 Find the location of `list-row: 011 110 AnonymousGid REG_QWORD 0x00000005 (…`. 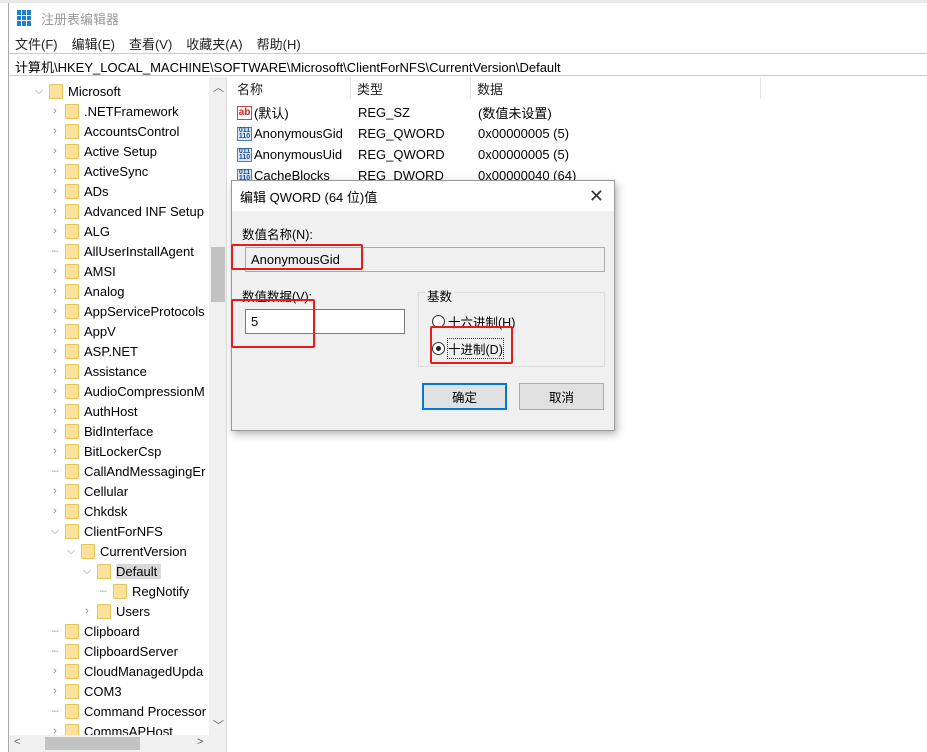

list-row: 011 110 AnonymousGid REG_QWORD 0x00000005 (… is located at coordinates (531, 133).